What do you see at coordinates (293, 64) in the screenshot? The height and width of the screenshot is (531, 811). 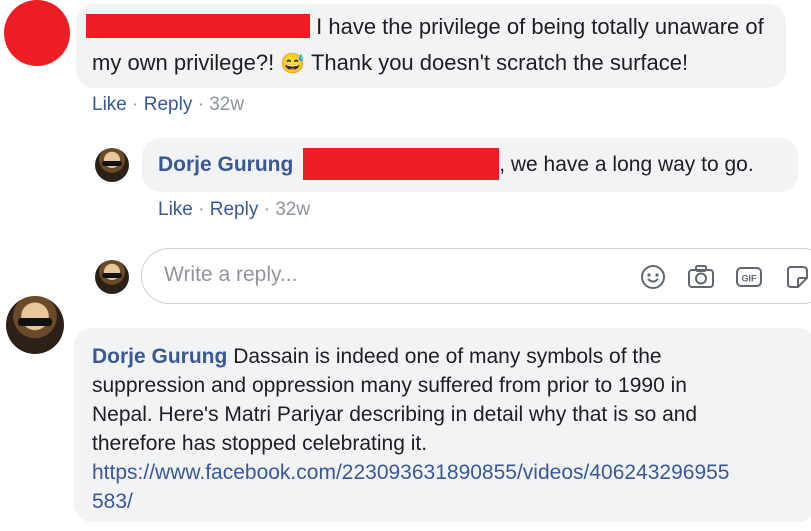 I see `sweat-smile-emoji-icon: 😅` at bounding box center [293, 64].